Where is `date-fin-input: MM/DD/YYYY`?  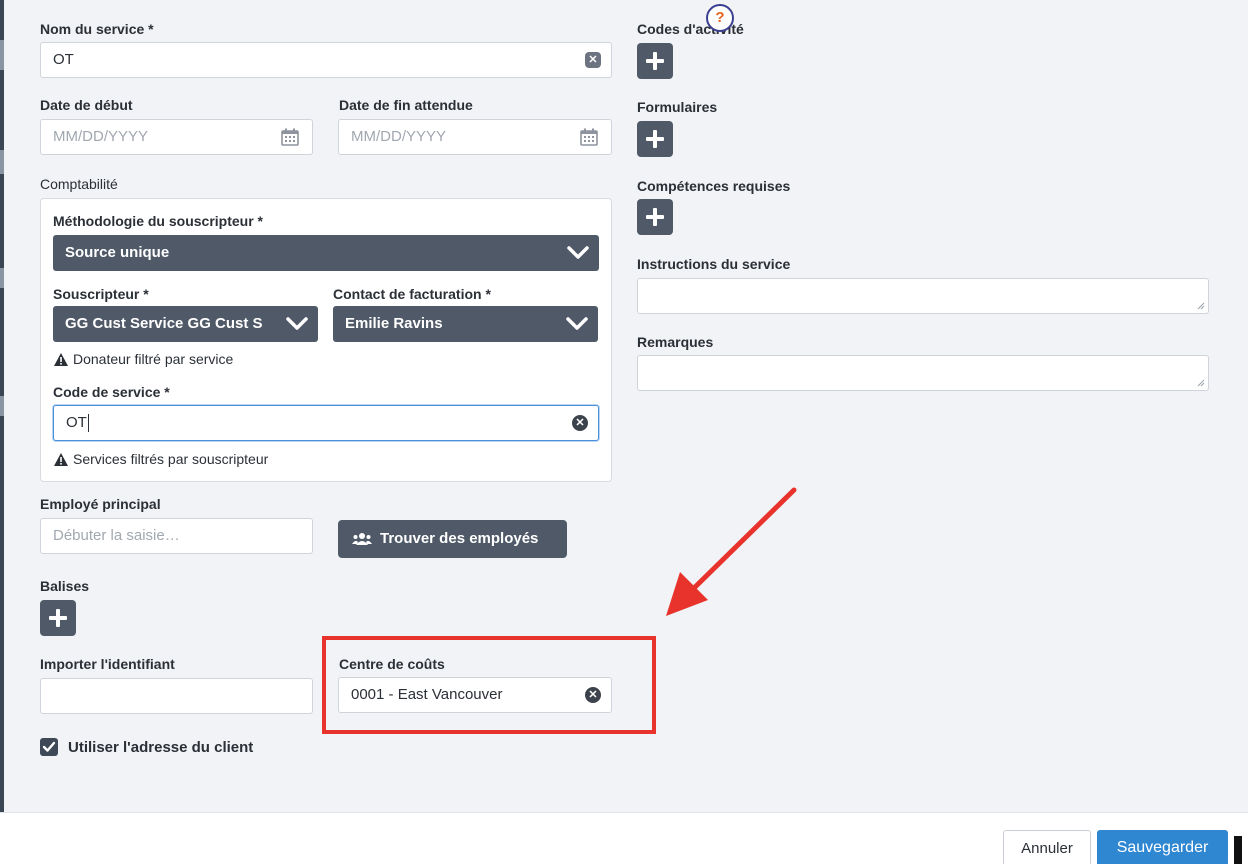
date-fin-input: MM/DD/YYYY is located at coordinates (475, 137).